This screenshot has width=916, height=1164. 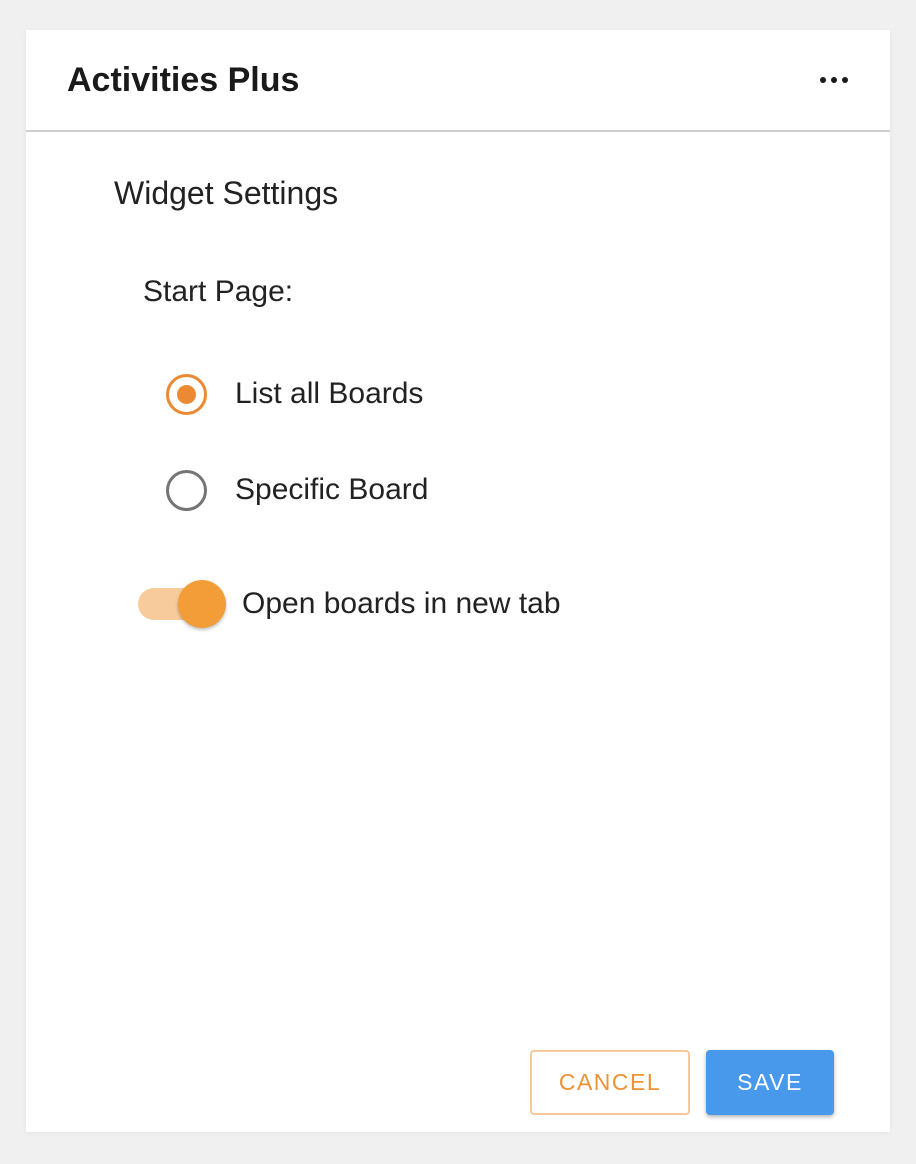 I want to click on cancel-button: CANCEL, so click(x=610, y=1082).